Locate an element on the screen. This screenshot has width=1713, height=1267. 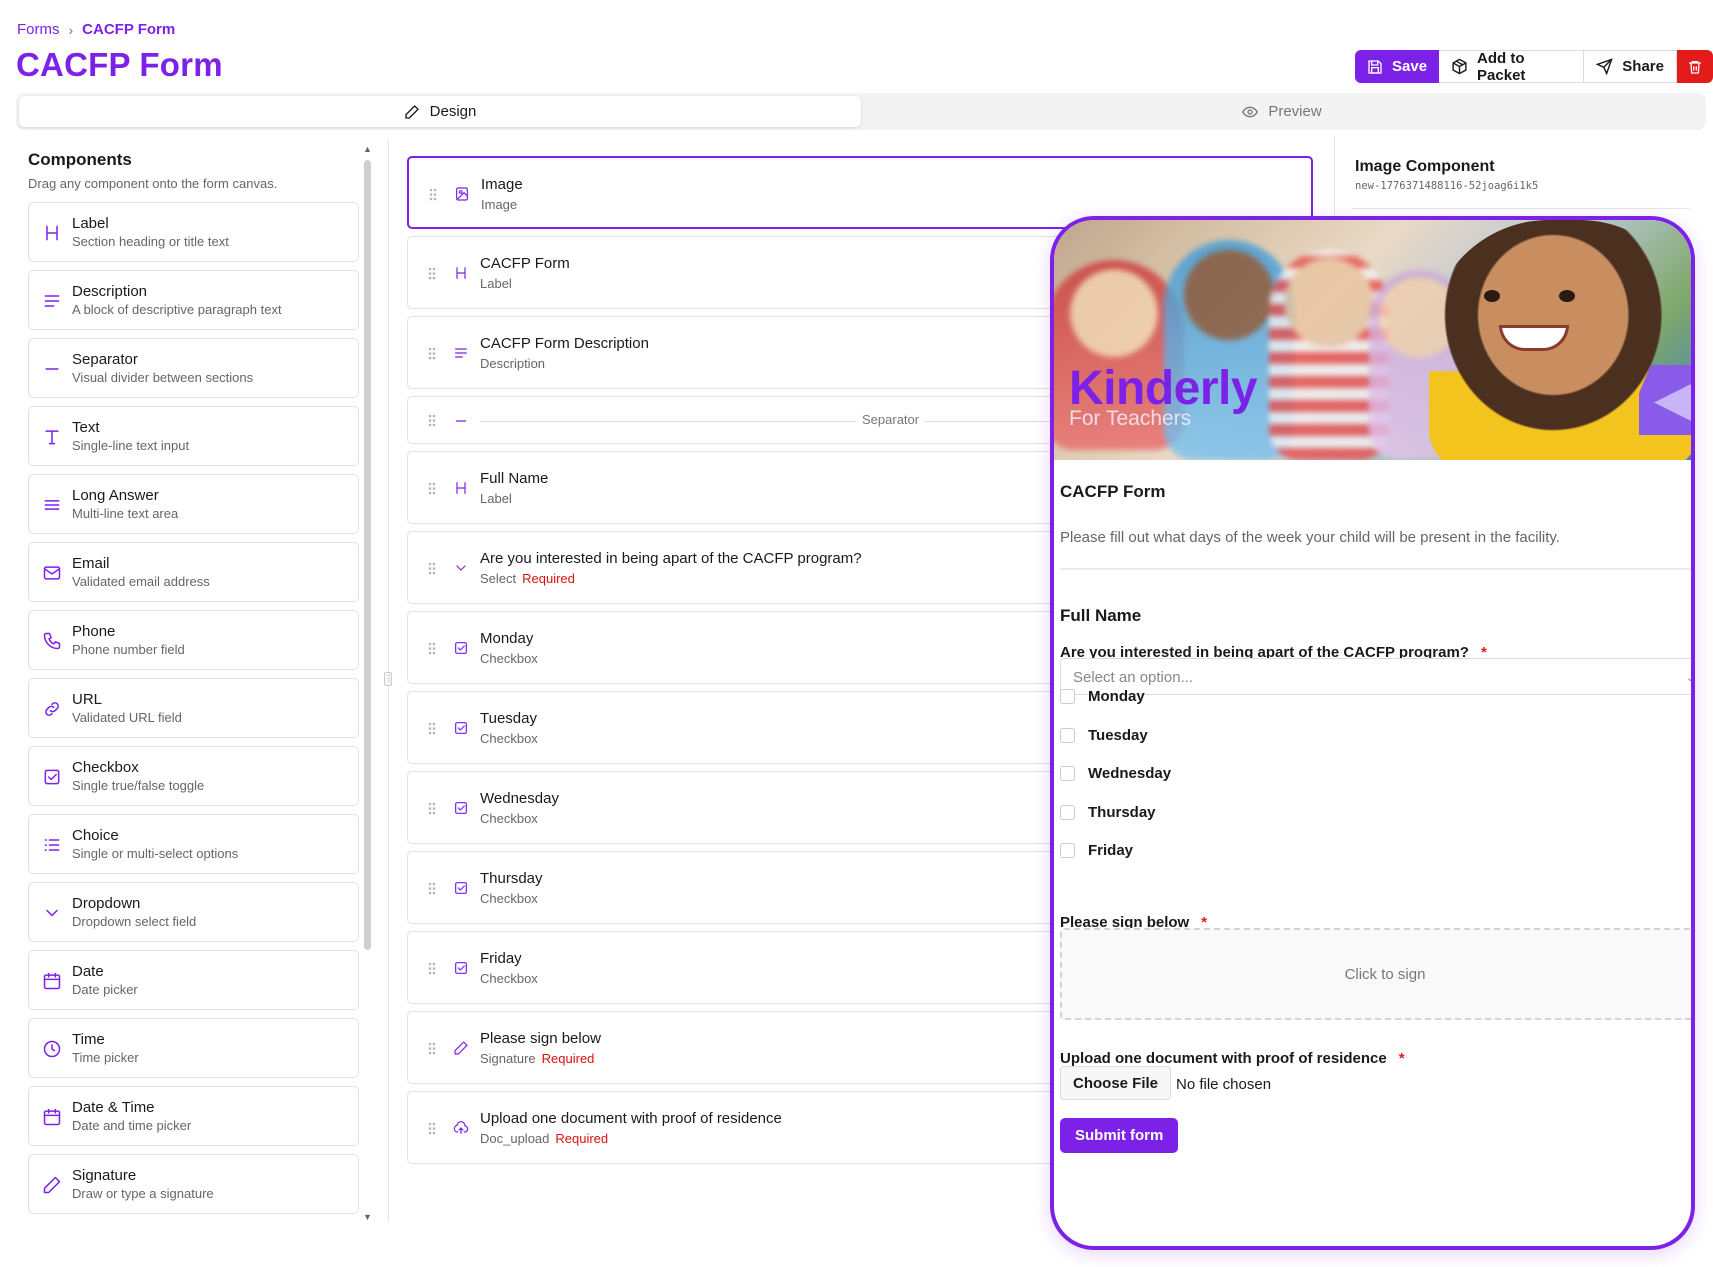
banner-tagline: For Teachers is located at coordinates (1130, 418).